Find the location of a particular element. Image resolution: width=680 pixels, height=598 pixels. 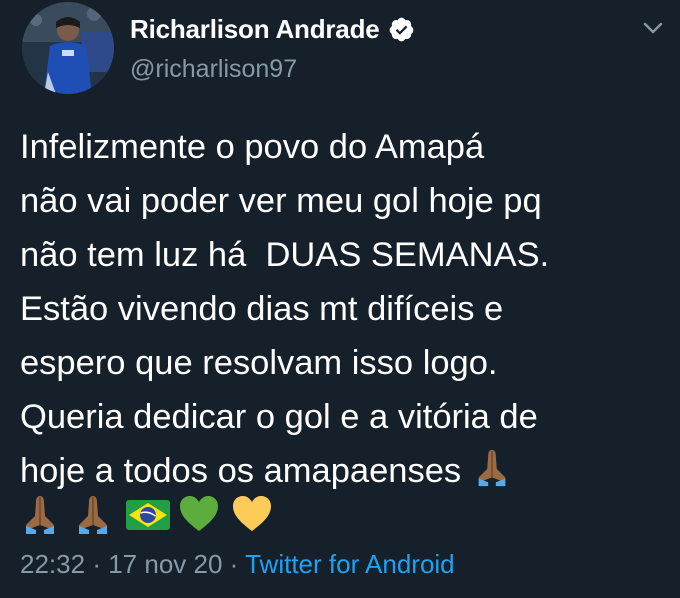

brazil-flag-icon is located at coordinates (147, 514).